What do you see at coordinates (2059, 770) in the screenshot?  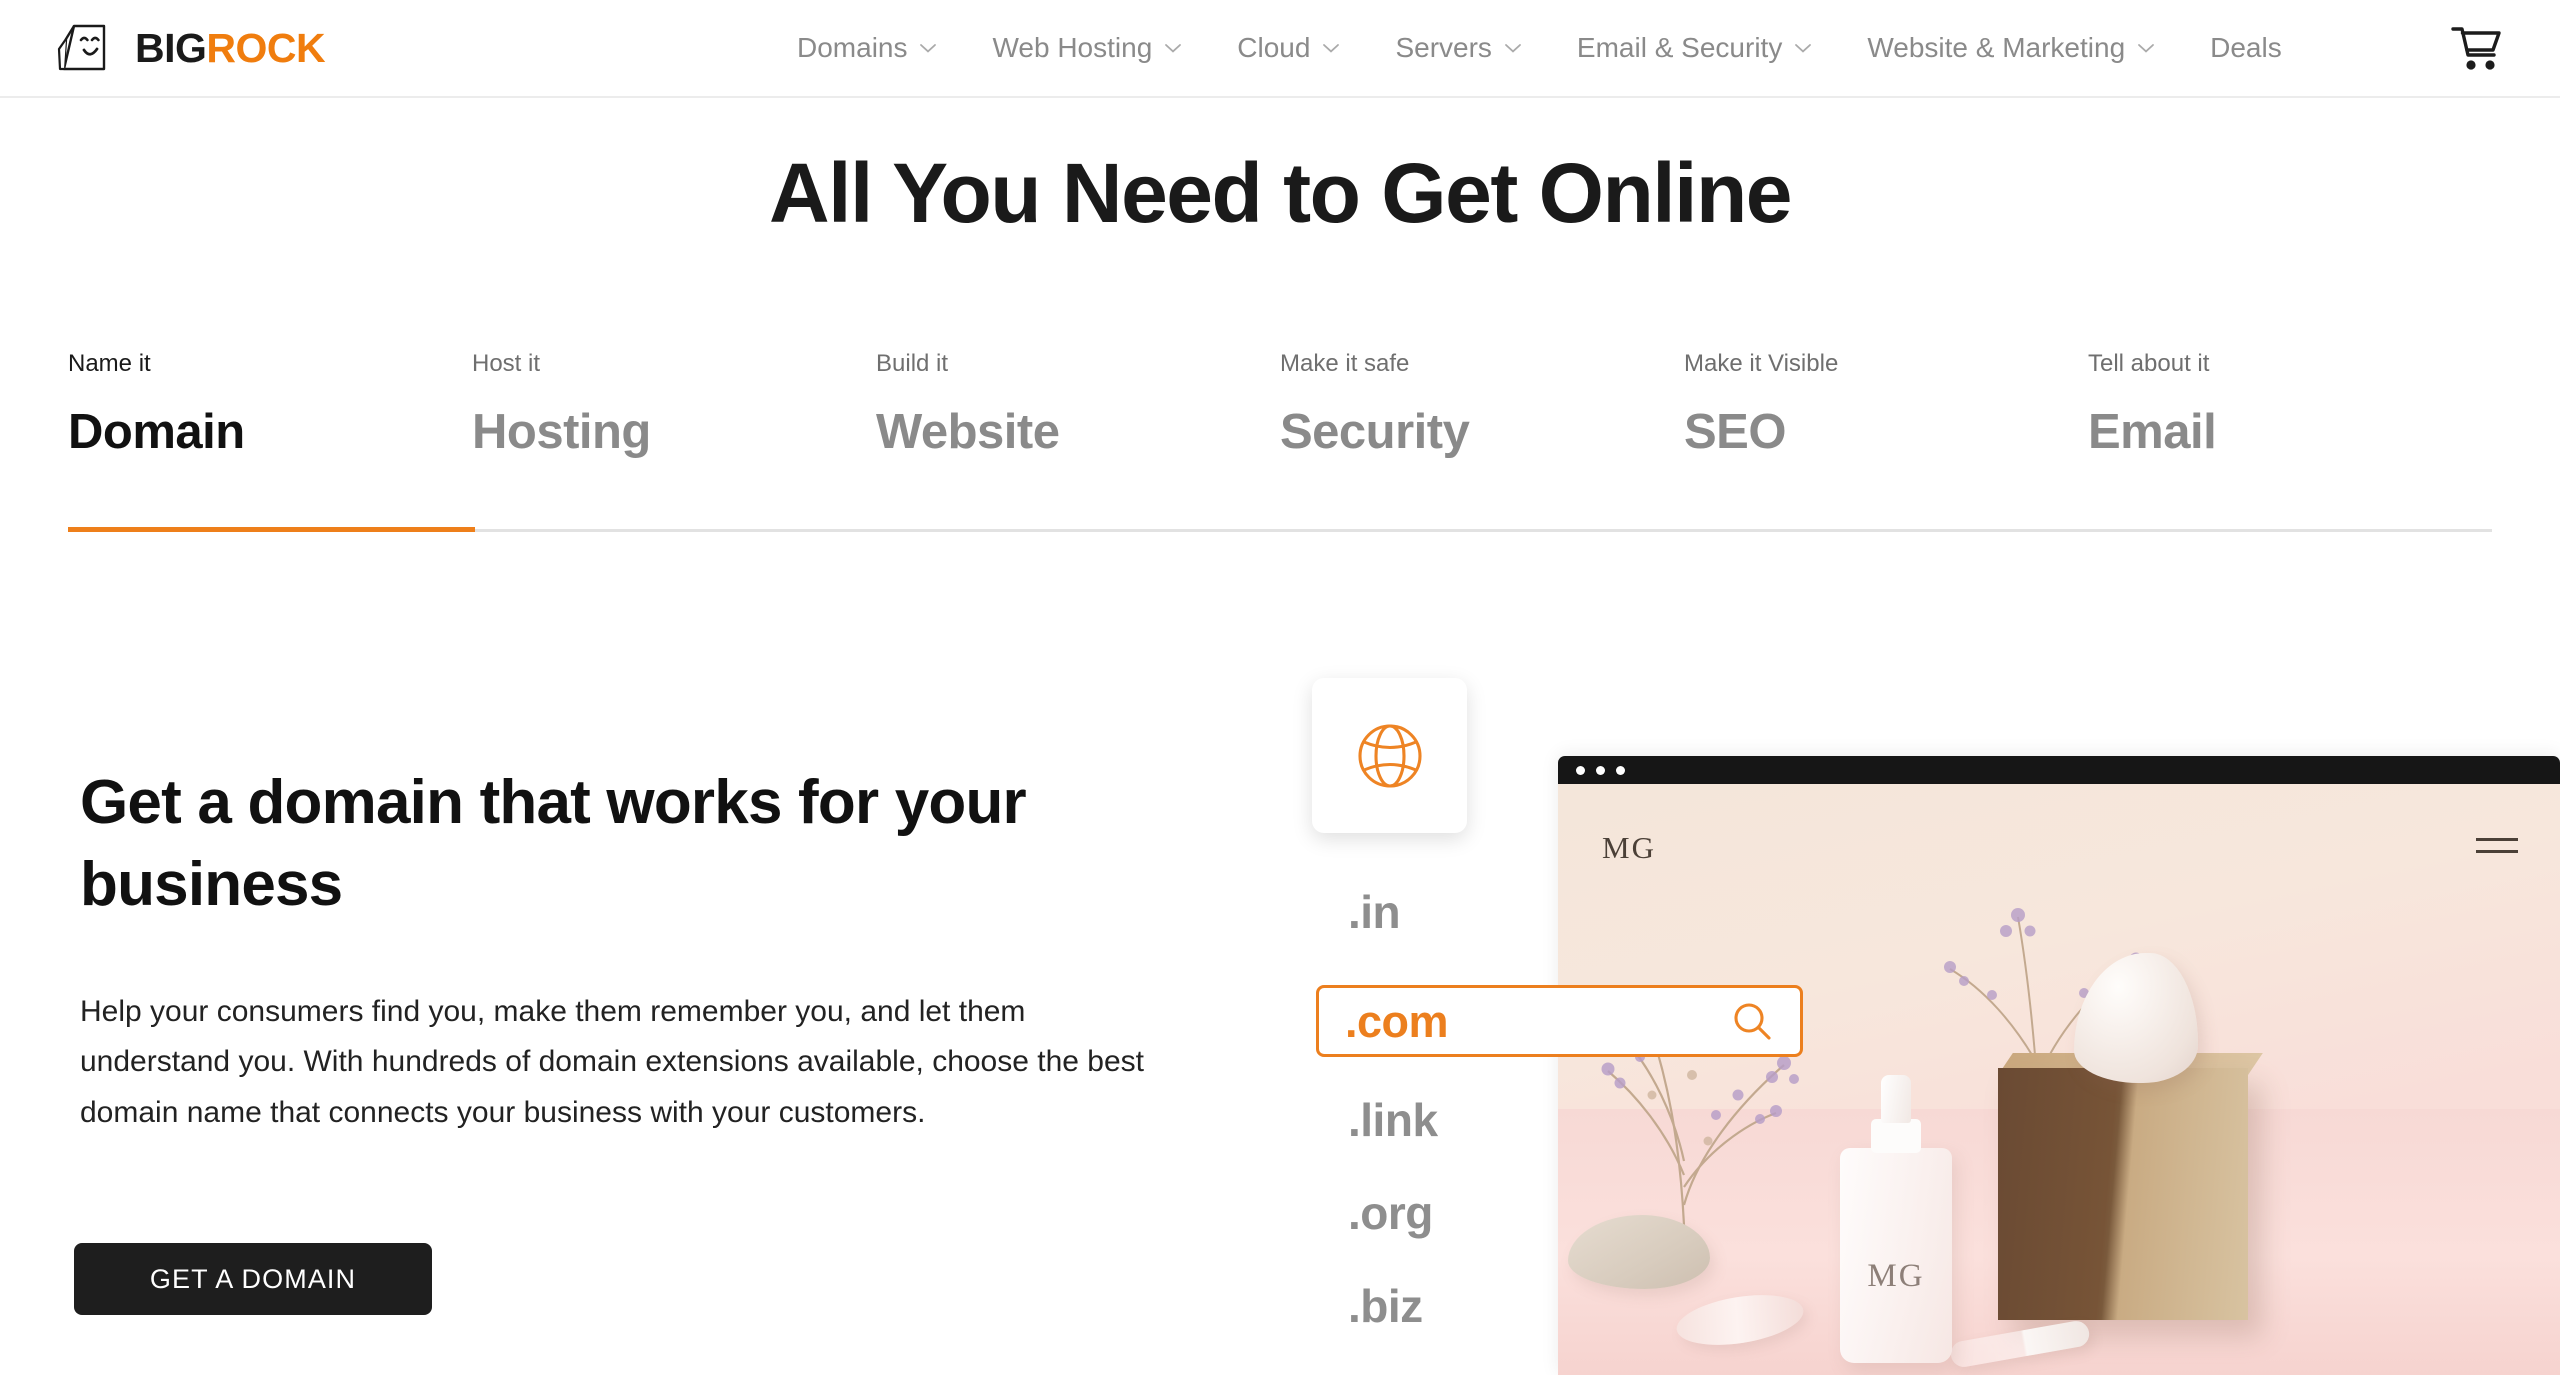 I see `browser-title-bar` at bounding box center [2059, 770].